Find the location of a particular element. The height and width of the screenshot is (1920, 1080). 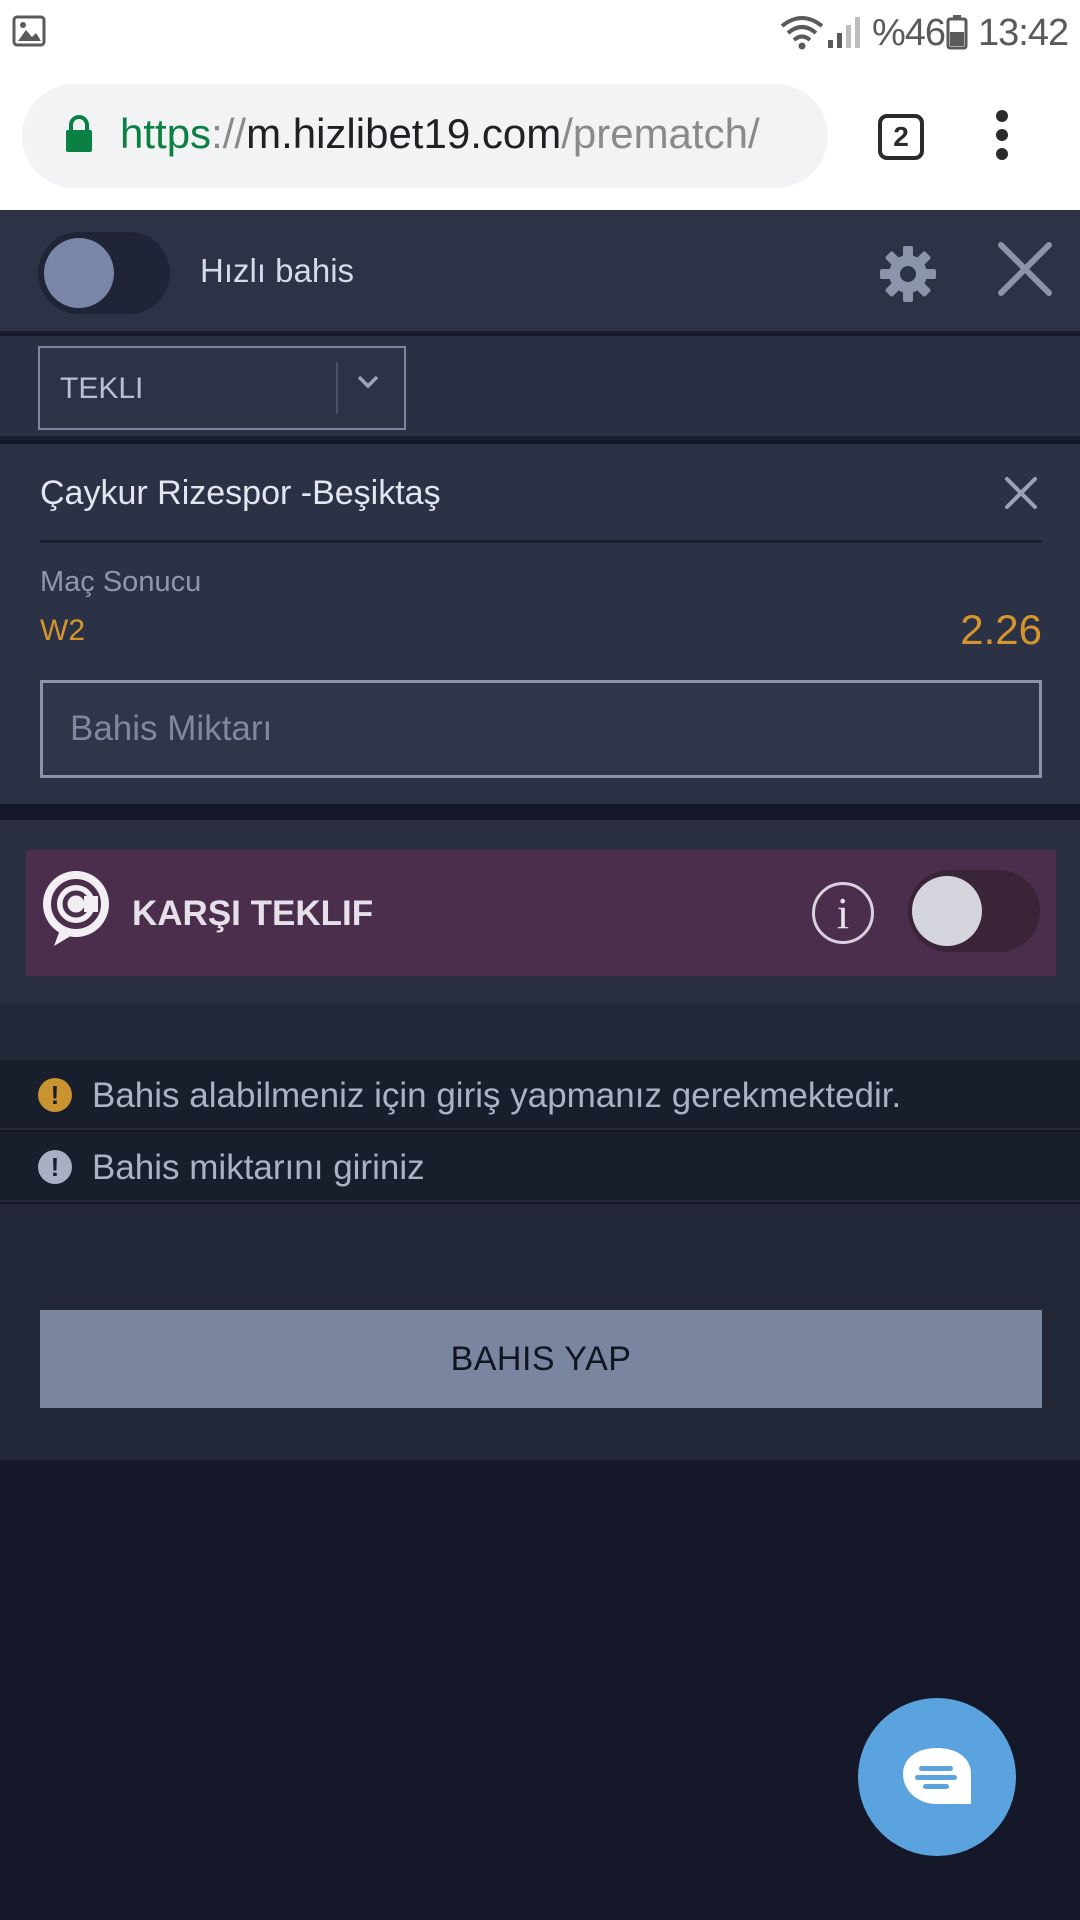

stake-input is located at coordinates (541, 729).